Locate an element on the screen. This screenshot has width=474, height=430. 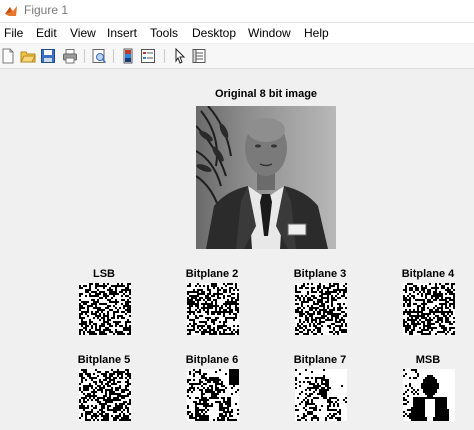
window-title-bar: Figure 1 is located at coordinates (237, 11).